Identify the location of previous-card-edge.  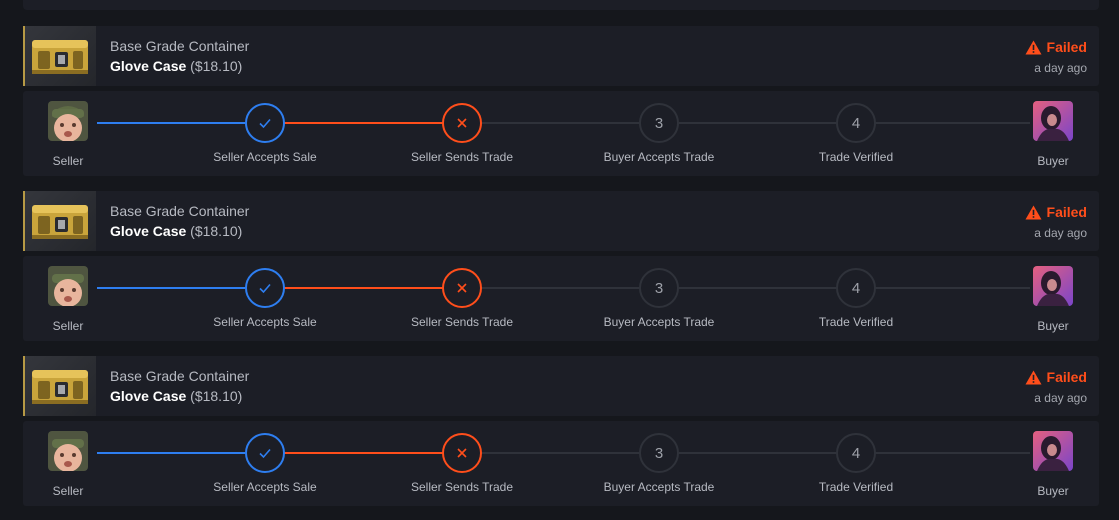
(561, 5).